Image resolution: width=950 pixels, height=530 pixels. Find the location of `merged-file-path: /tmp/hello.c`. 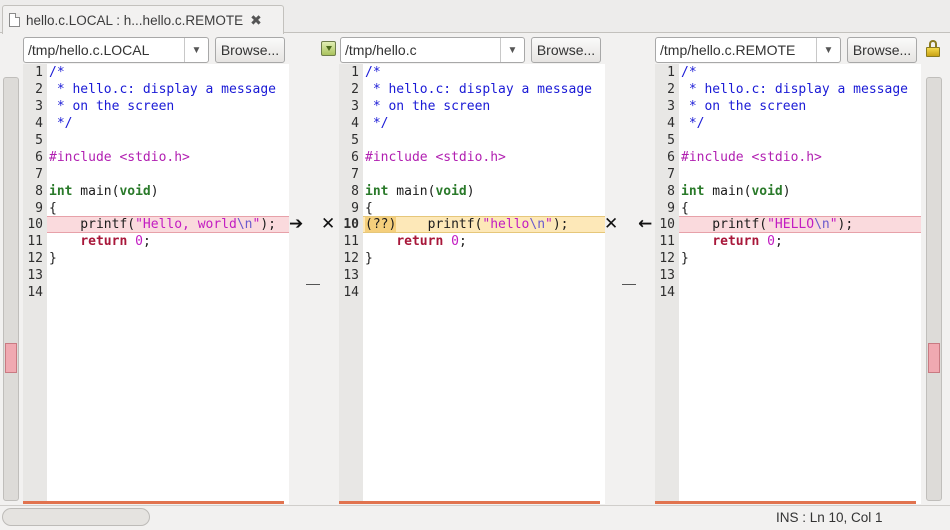

merged-file-path: /tmp/hello.c is located at coordinates (381, 50).